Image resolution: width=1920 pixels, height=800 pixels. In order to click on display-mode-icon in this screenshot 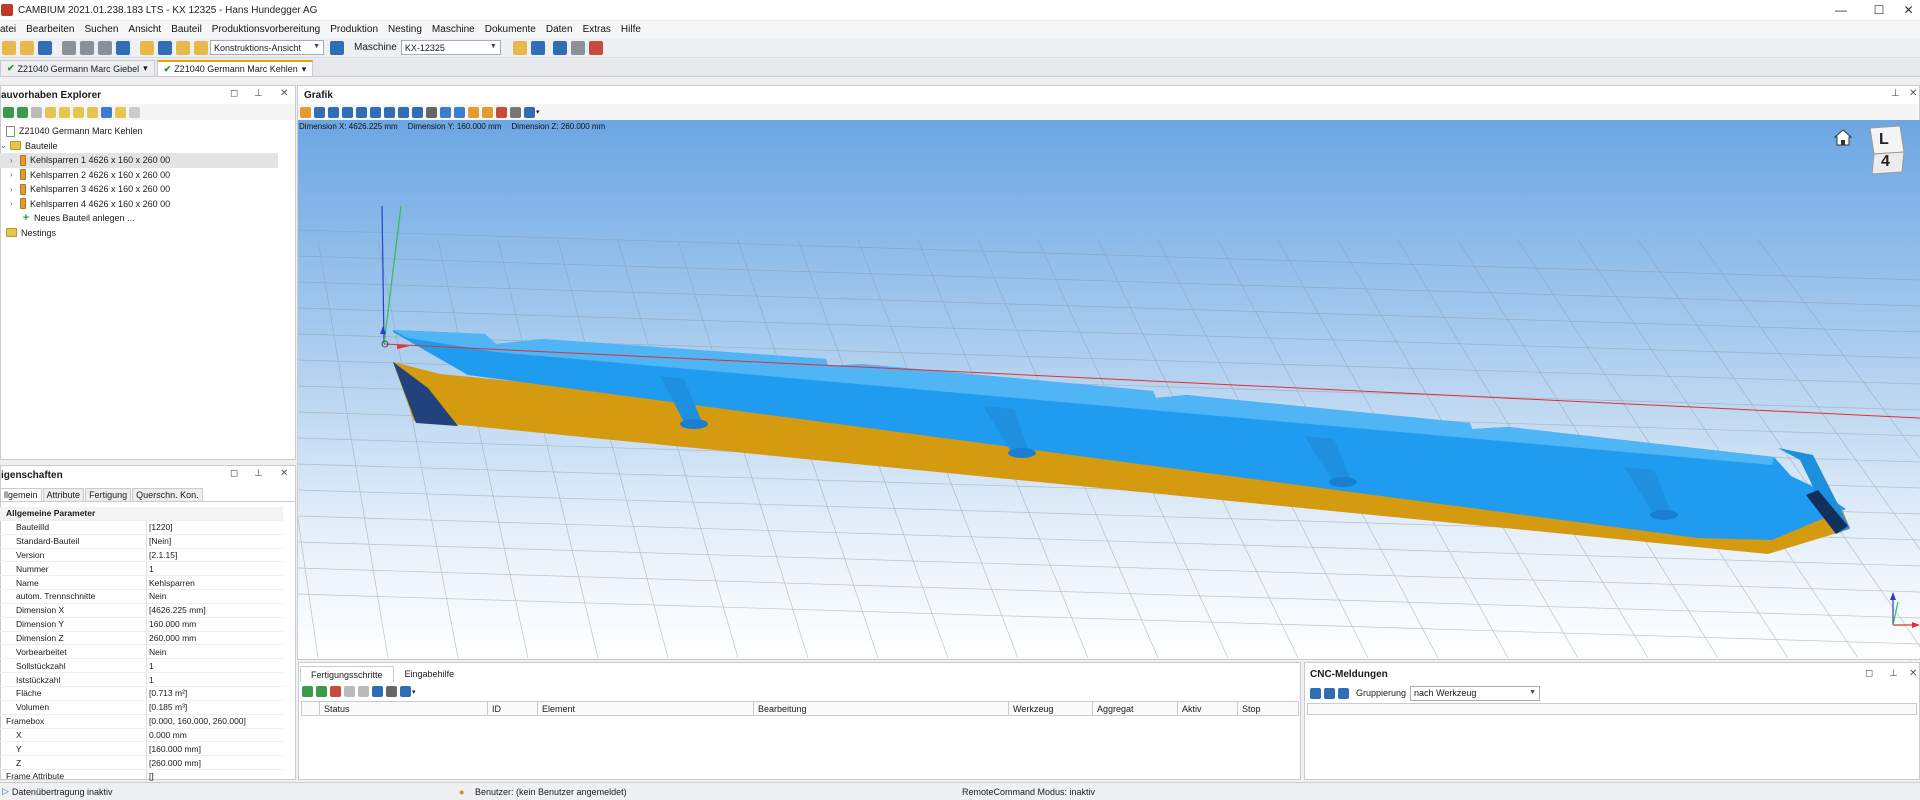, I will do `click(529, 112)`.